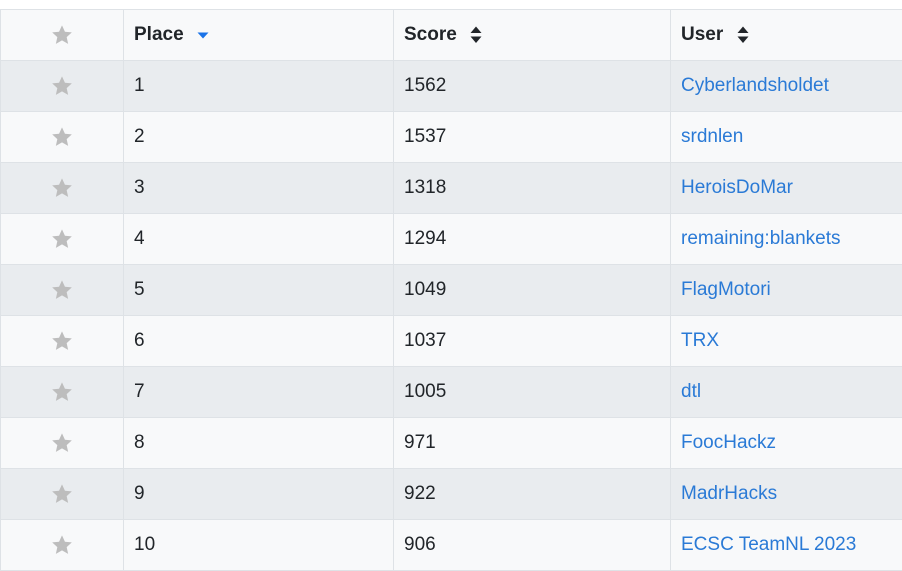 Image resolution: width=902 pixels, height=571 pixels. Describe the element at coordinates (258, 239) in the screenshot. I see `place-cell: 4` at that location.